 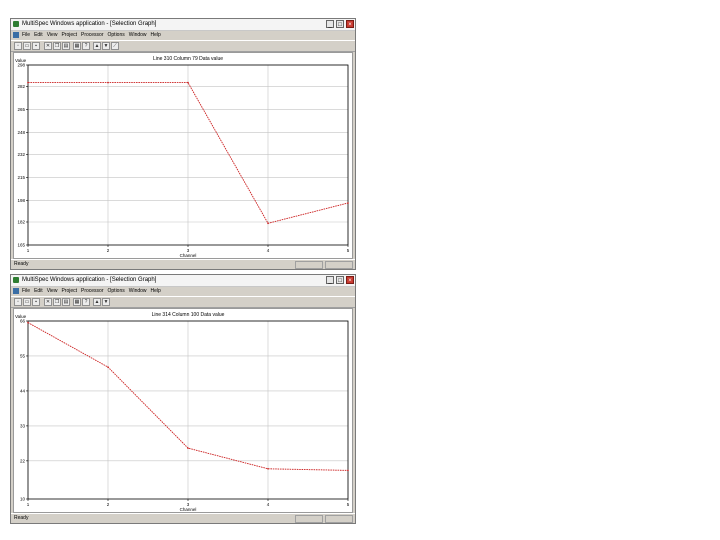 What do you see at coordinates (115, 46) in the screenshot?
I see `overlay-icon: ⟋` at bounding box center [115, 46].